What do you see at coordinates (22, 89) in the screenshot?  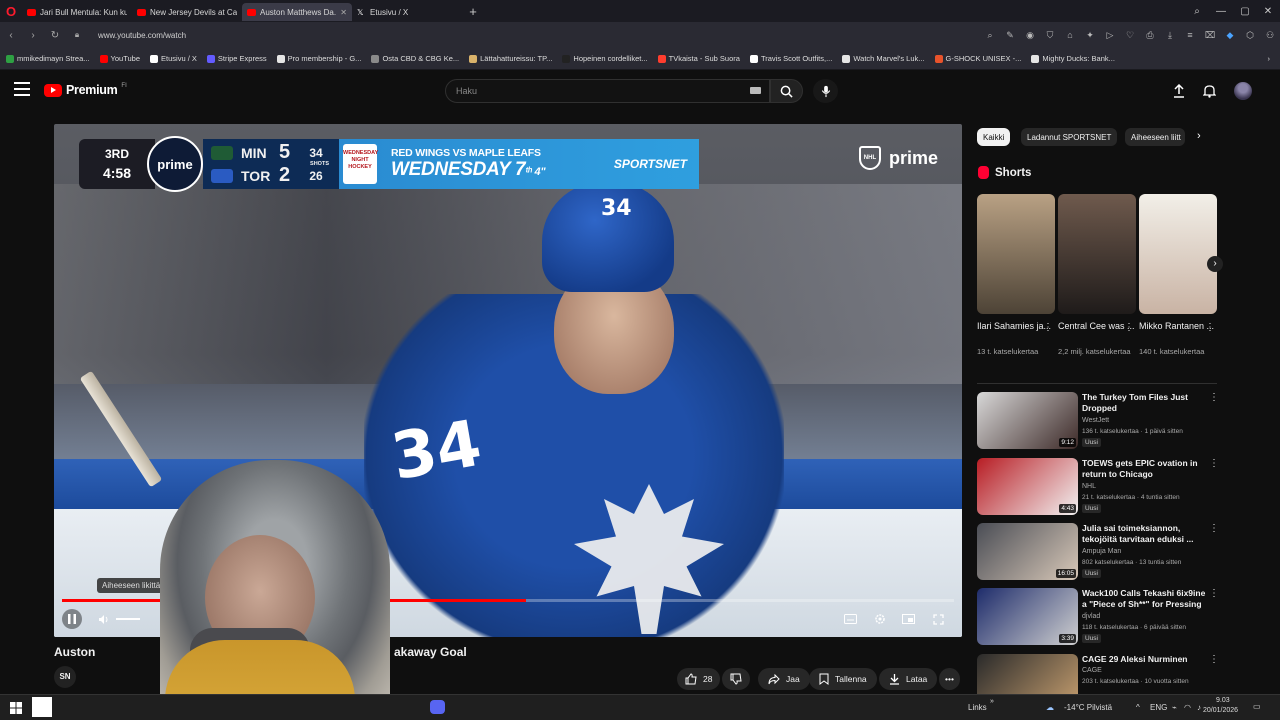 I see `hamburger-menu-icon` at bounding box center [22, 89].